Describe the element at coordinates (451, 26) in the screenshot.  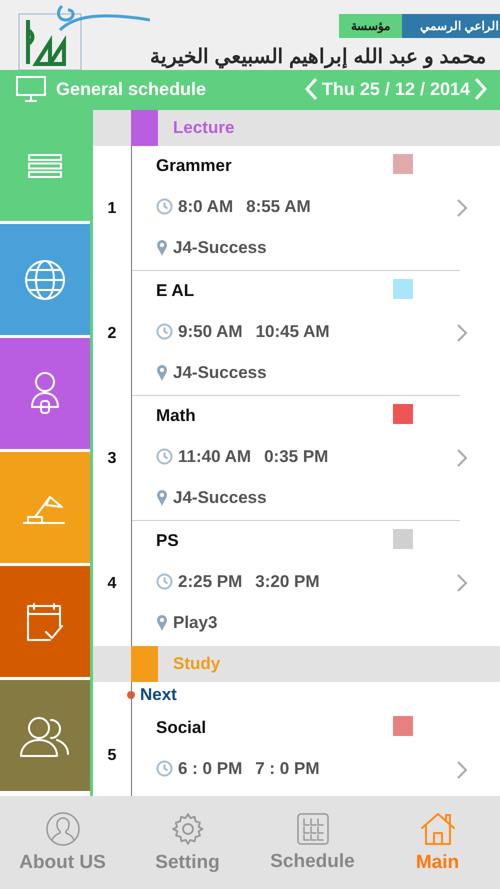
I see `sponsor-label: الراعي الرسمي` at that location.